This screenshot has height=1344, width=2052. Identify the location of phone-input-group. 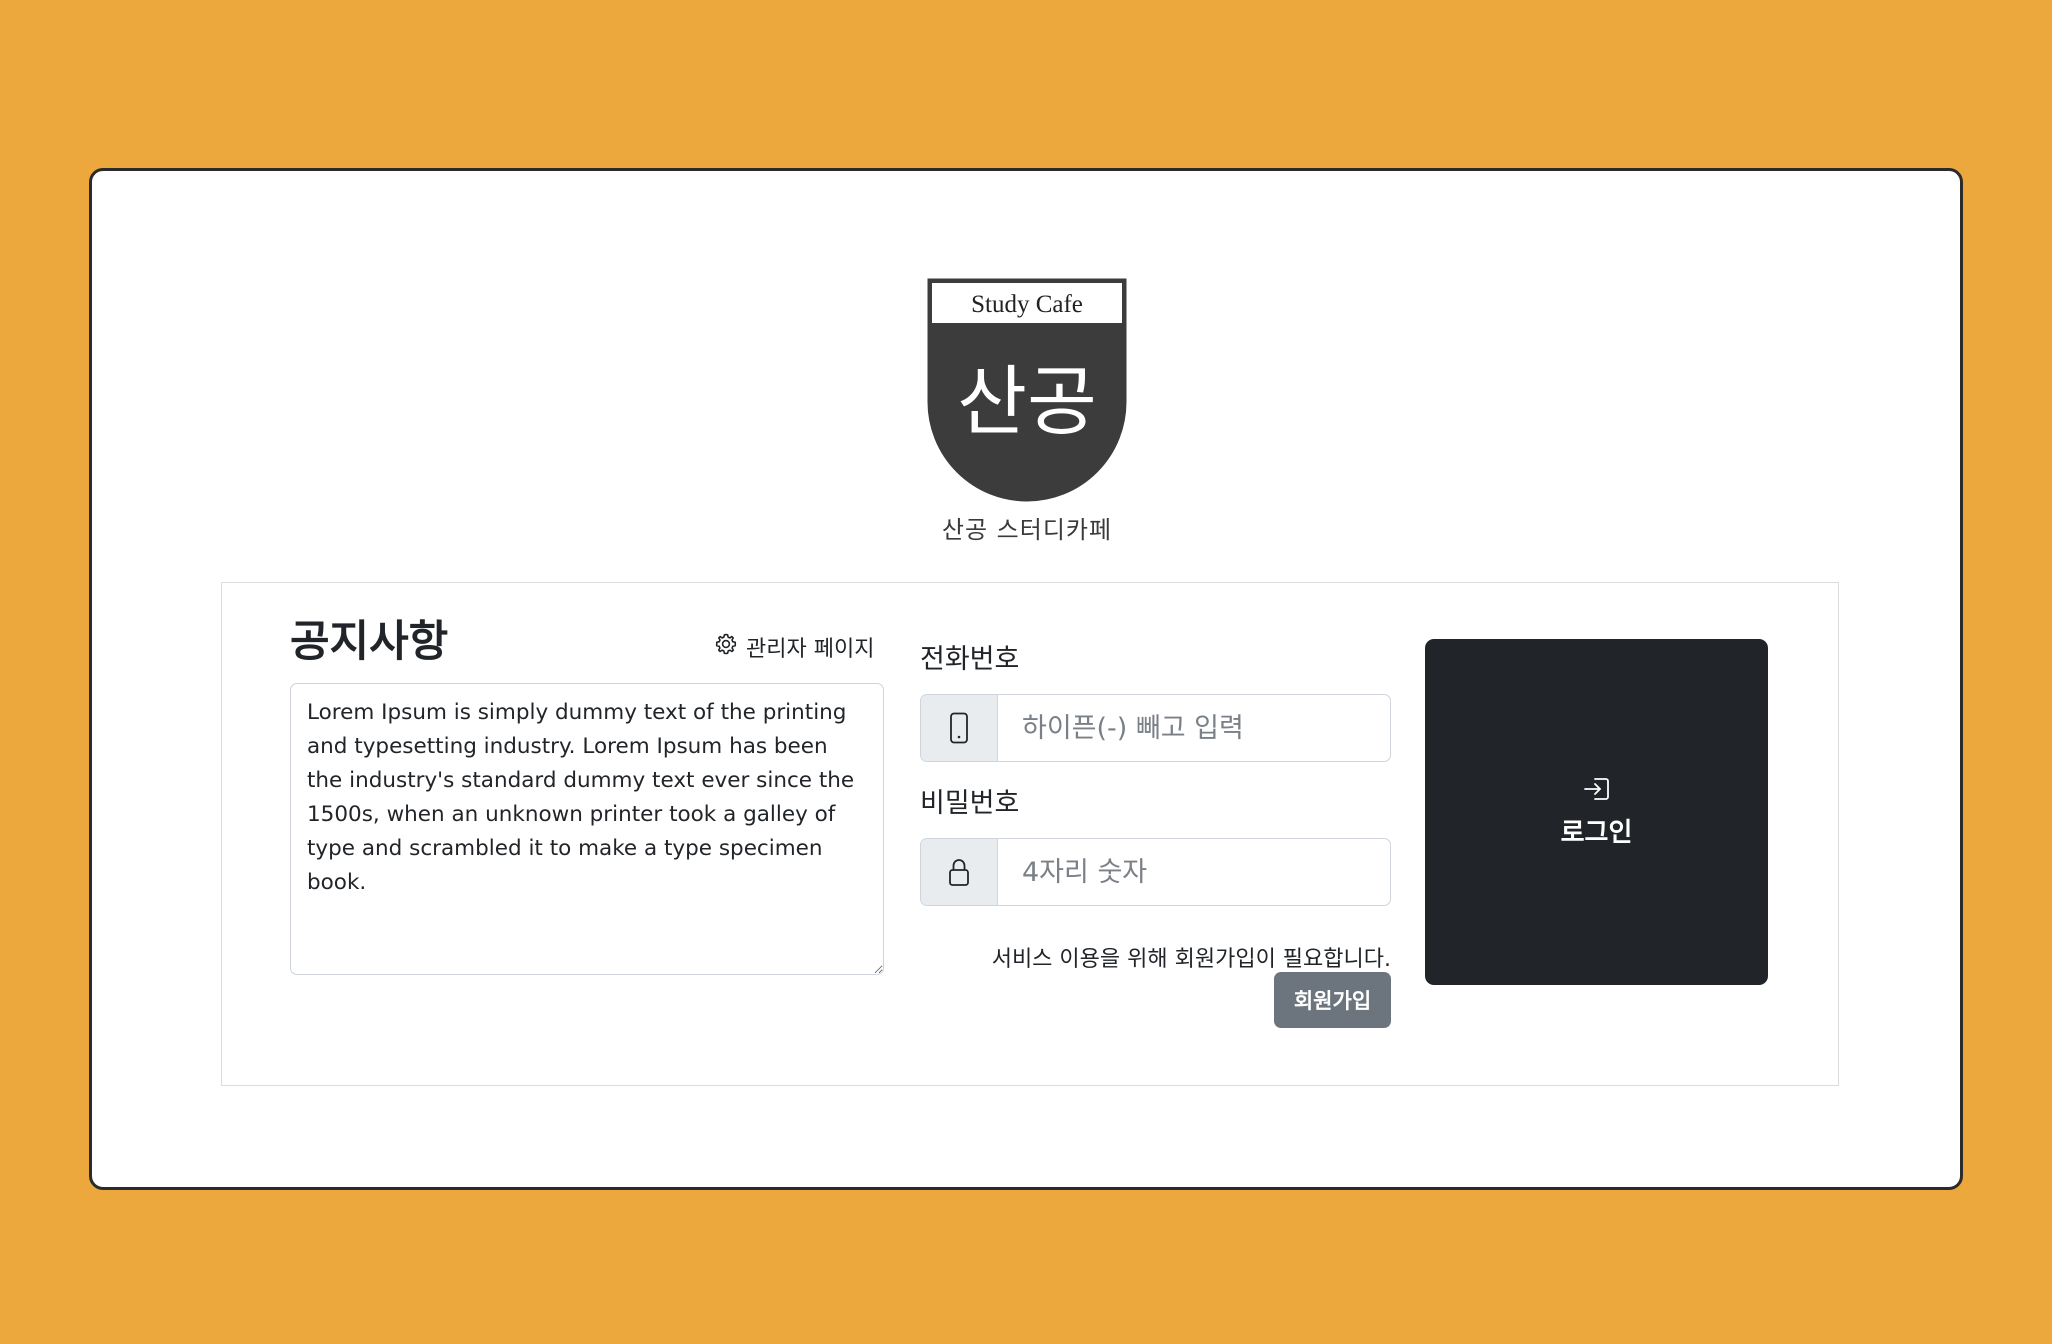
(1155, 728).